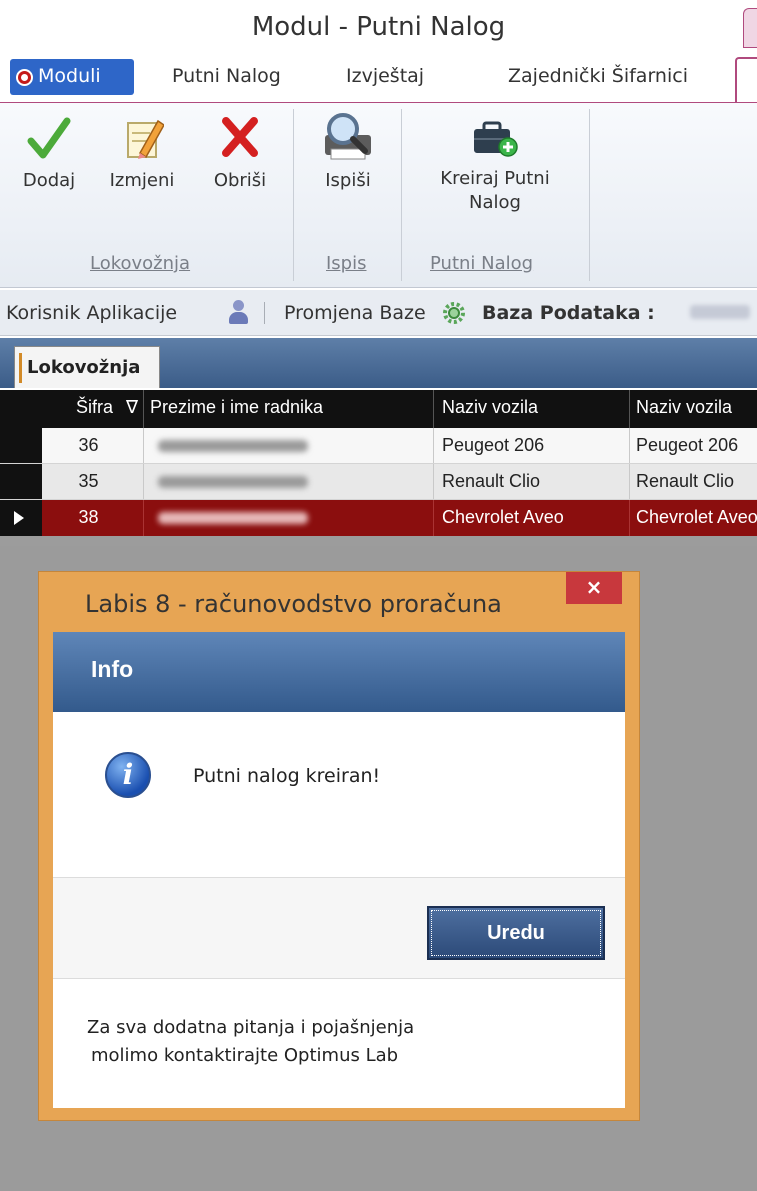  Describe the element at coordinates (49, 138) in the screenshot. I see `checkmark-icon` at that location.